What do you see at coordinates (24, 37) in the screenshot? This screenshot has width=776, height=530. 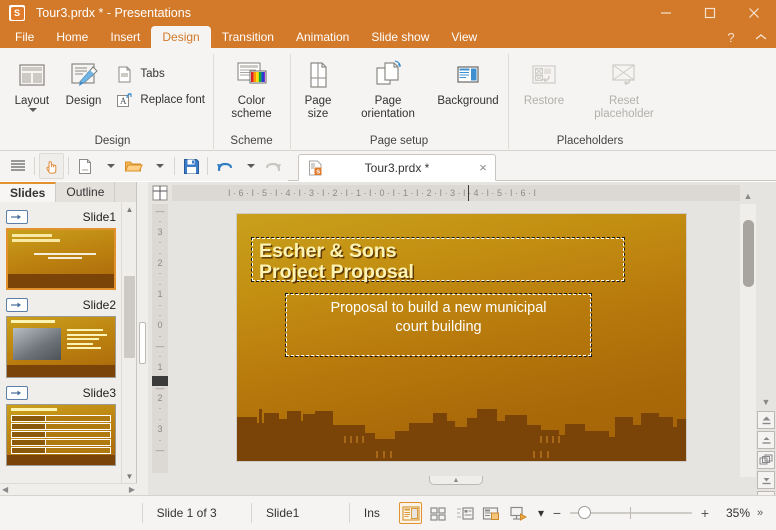 I see `tab-file: File` at bounding box center [24, 37].